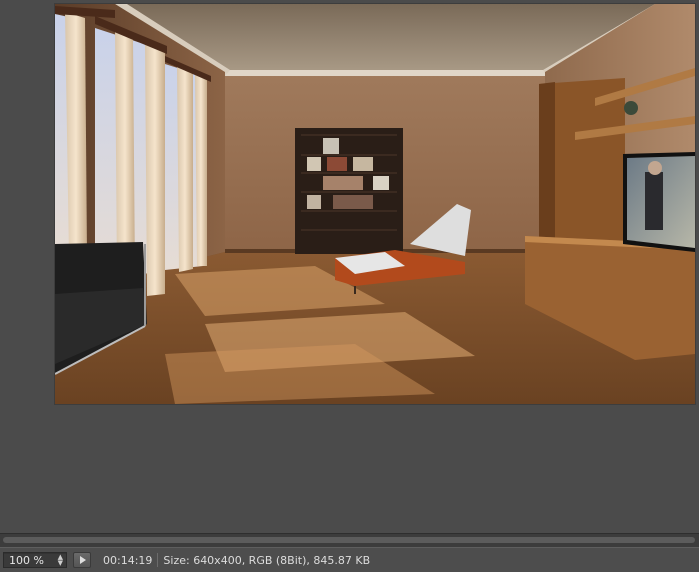 Image resolution: width=699 pixels, height=572 pixels. I want to click on image-info: Size: 640x400, RGB (8Bit), 845.87 KB, so click(267, 560).